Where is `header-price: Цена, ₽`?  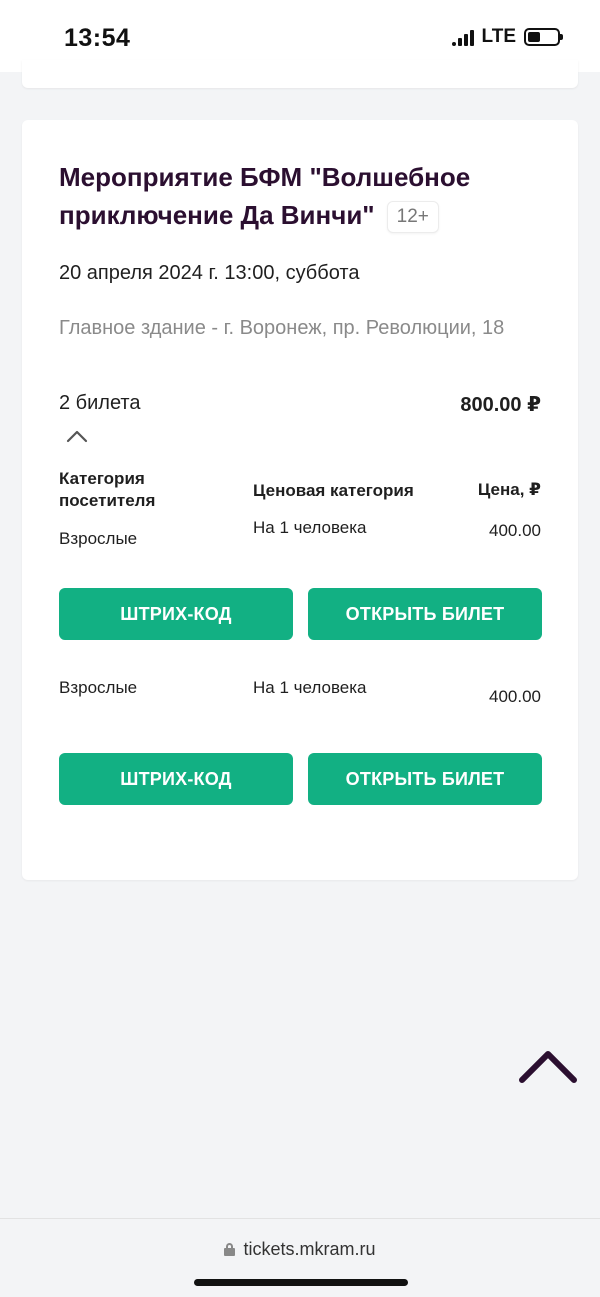 header-price: Цена, ₽ is located at coordinates (509, 489).